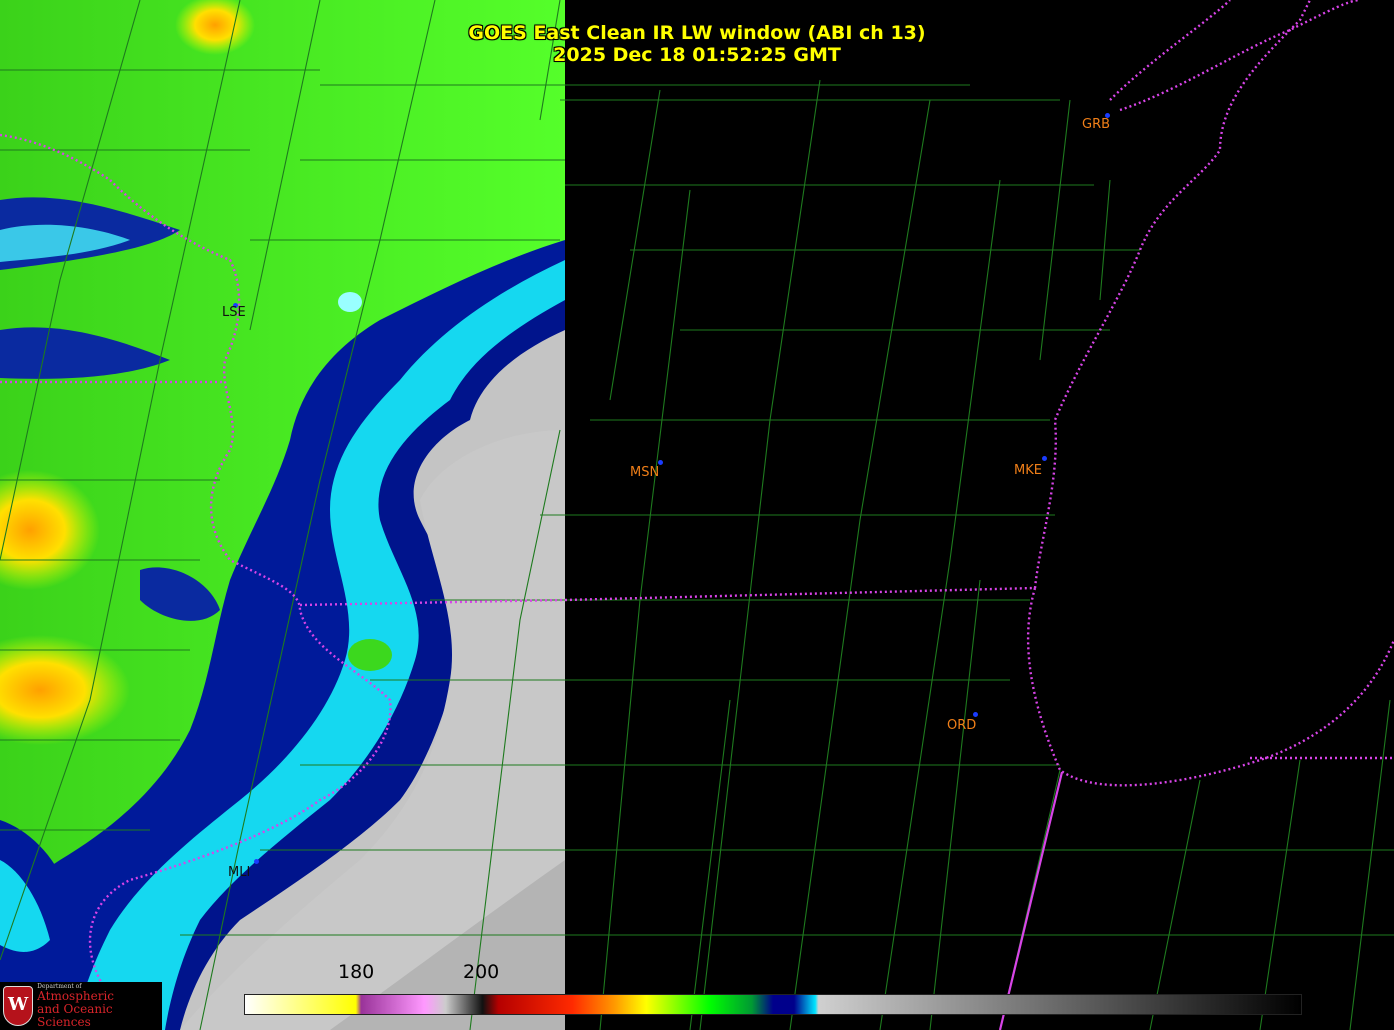 The height and width of the screenshot is (1030, 1394). What do you see at coordinates (256, 861) in the screenshot?
I see `station-dot-mli` at bounding box center [256, 861].